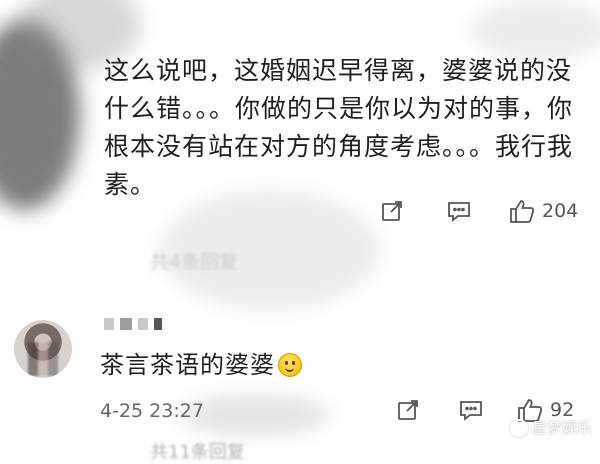 The width and height of the screenshot is (600, 464). Describe the element at coordinates (560, 211) in the screenshot. I see `like-count: 204` at that location.